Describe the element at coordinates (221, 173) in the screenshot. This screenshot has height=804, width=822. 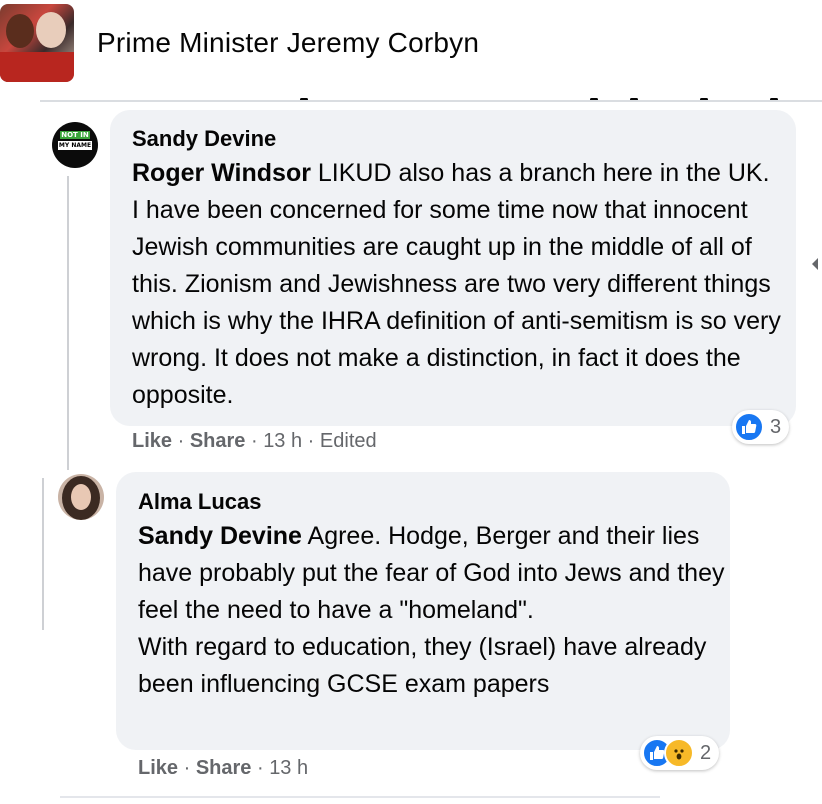
I see `mention-link: Roger Windsor` at that location.